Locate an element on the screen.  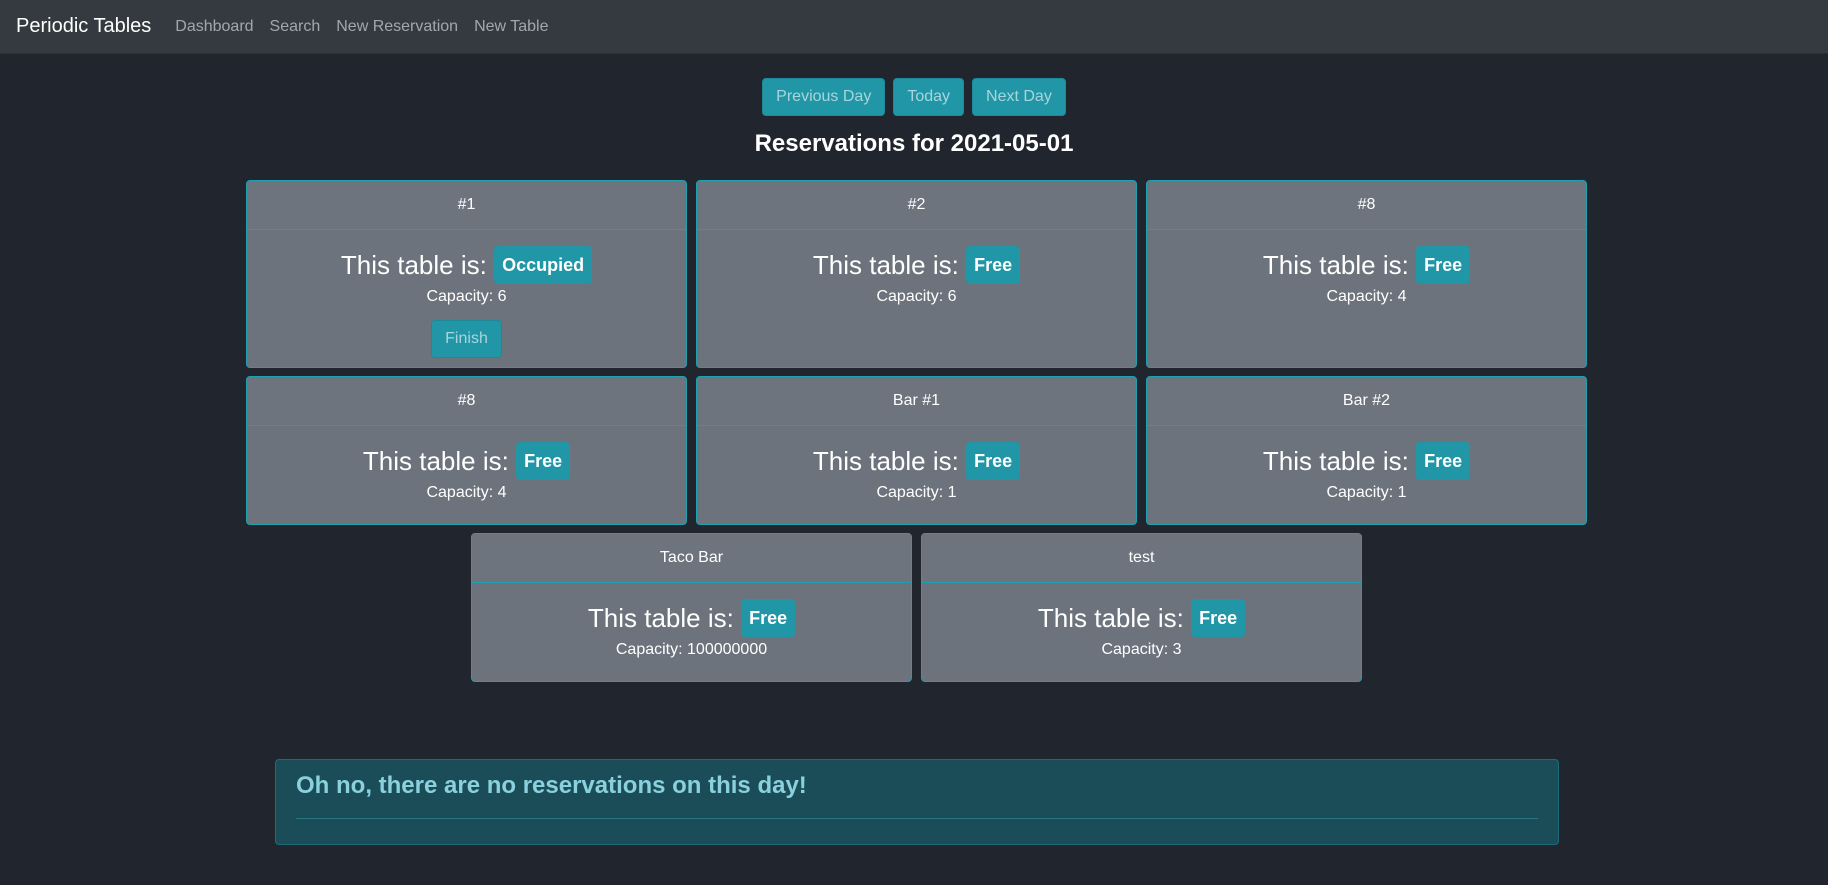
table-card-body: This table is: Free Capacity: 3 is located at coordinates (1141, 621).